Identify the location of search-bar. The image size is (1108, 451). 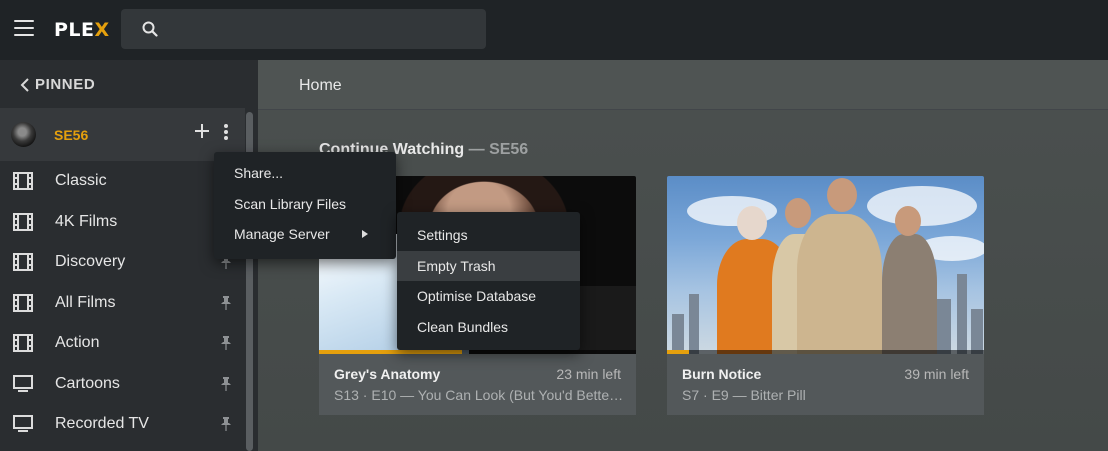
(303, 29).